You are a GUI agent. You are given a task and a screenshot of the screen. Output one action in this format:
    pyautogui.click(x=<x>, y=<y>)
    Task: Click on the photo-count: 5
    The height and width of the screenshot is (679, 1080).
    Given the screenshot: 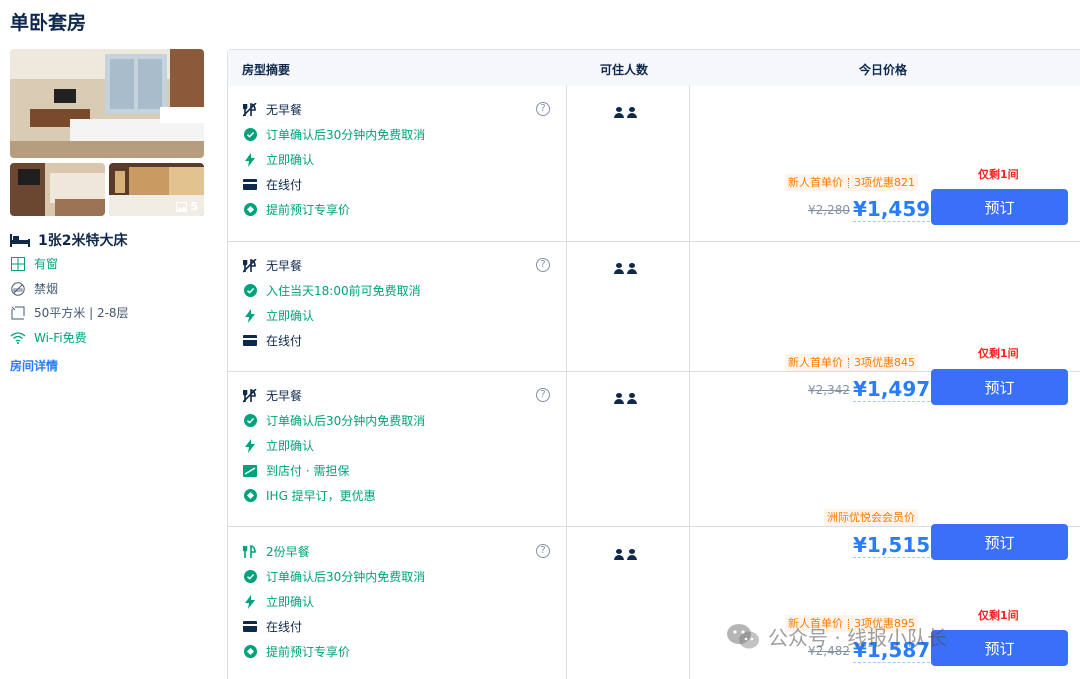 What is the action you would take?
    pyautogui.click(x=187, y=206)
    